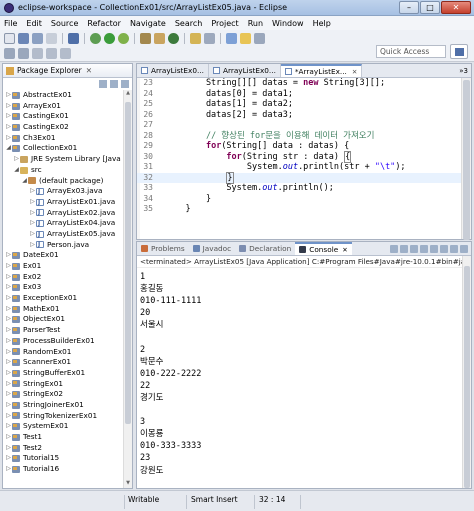 This screenshot has height=511, width=474. I want to click on menu-help: Help, so click(322, 23).